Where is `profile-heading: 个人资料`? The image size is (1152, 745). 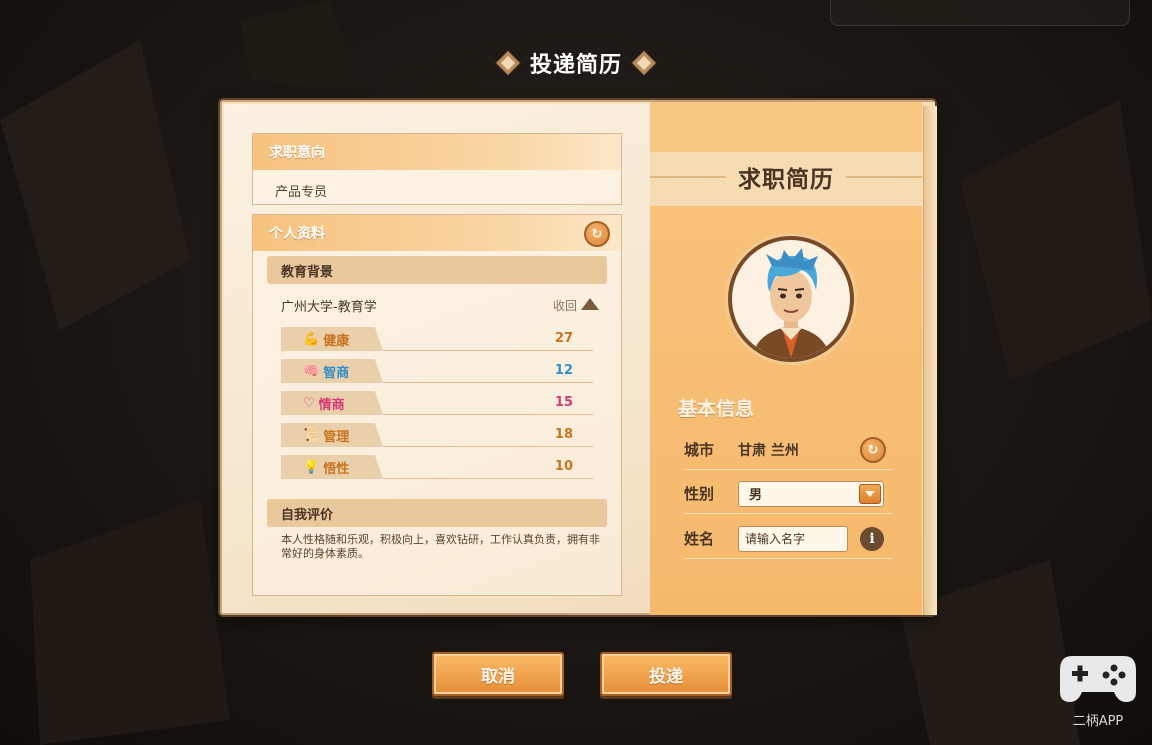
profile-heading: 个人资料 is located at coordinates (437, 233).